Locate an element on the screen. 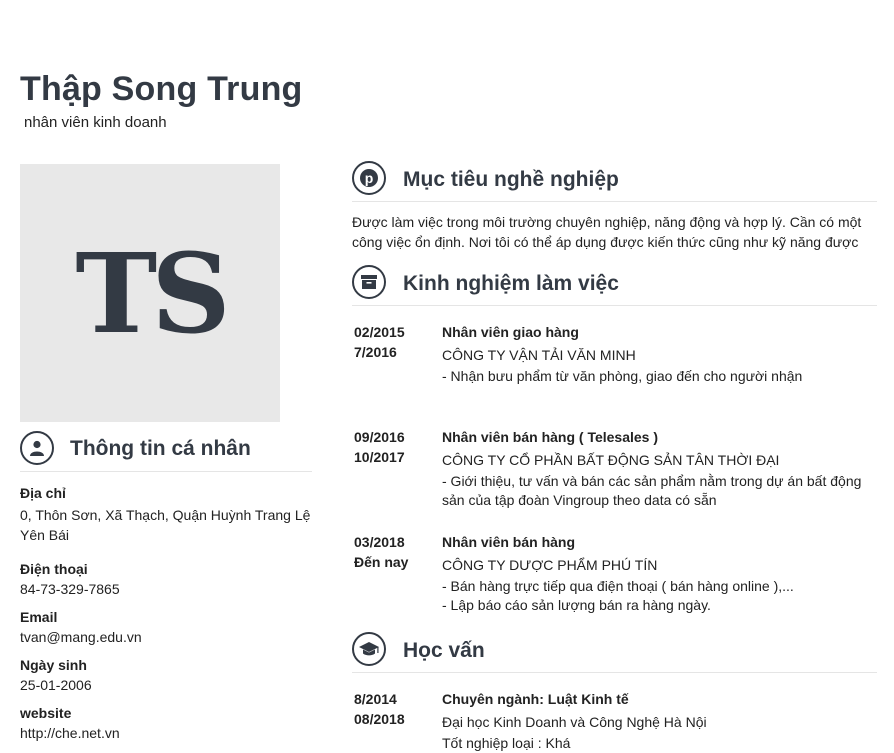 This screenshot has width=894, height=753. job-end-date: Đến nay is located at coordinates (381, 562).